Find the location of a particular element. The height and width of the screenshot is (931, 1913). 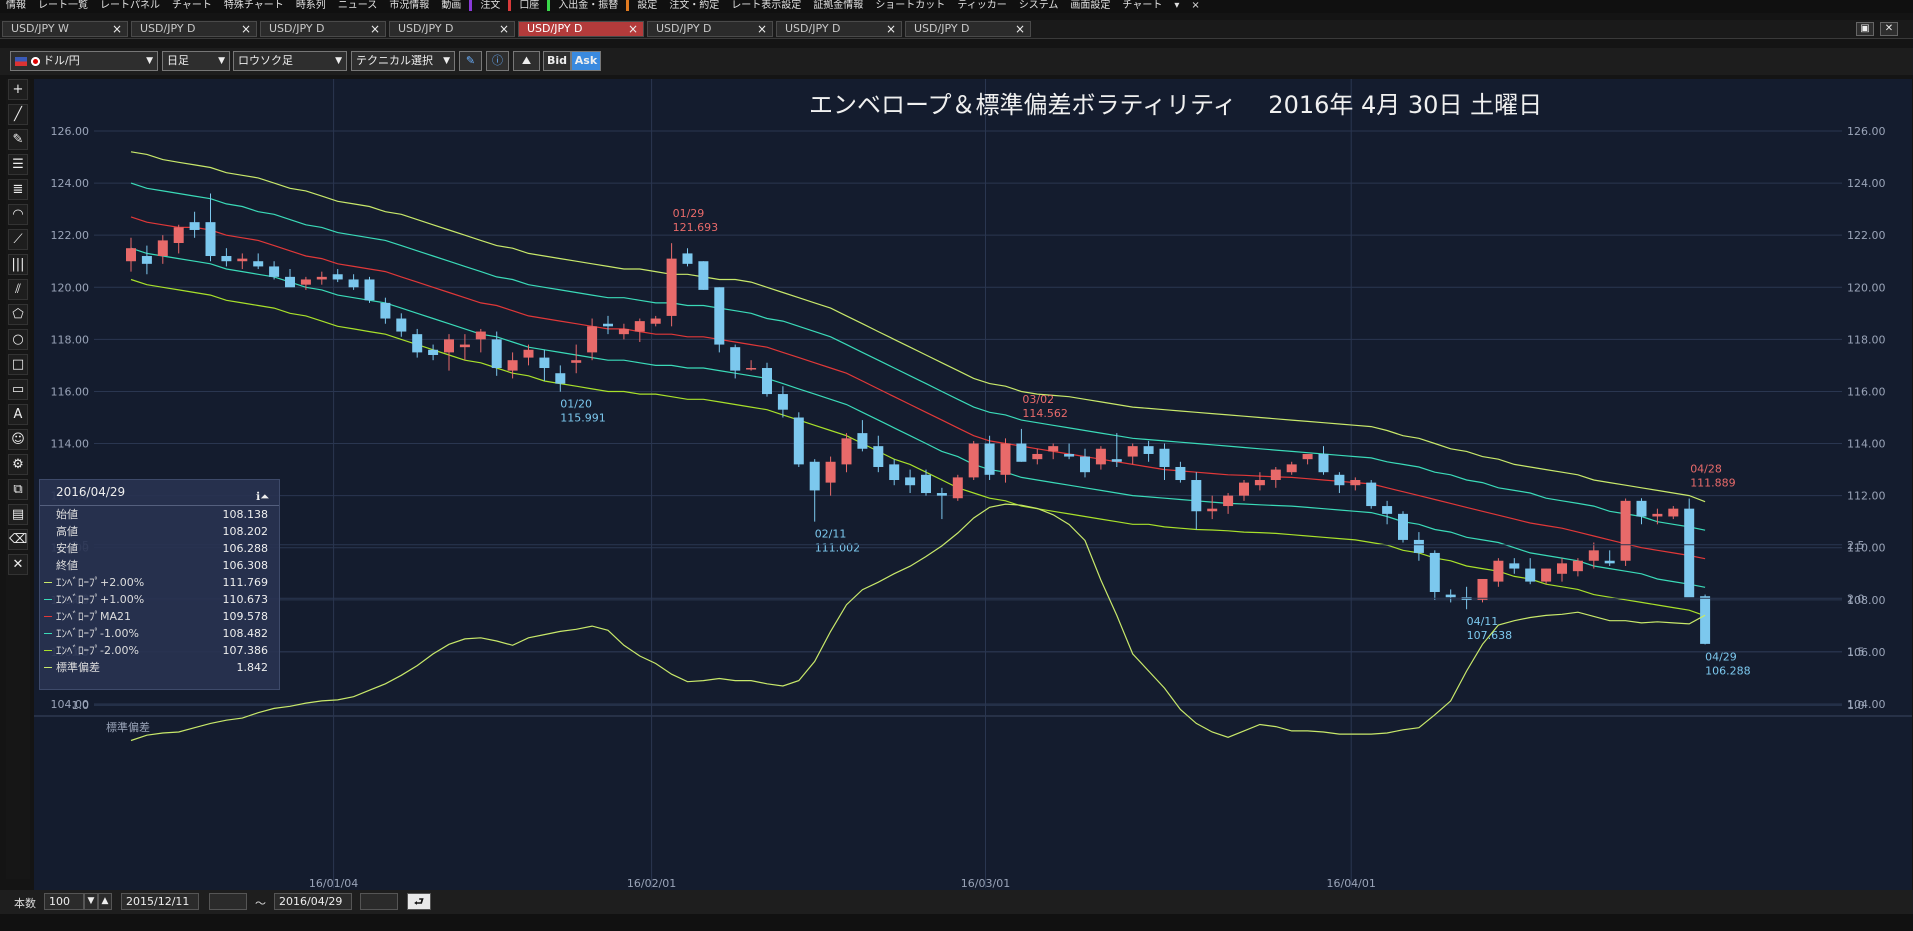

y-tick-label-left: 116.00 is located at coordinates (70, 391).